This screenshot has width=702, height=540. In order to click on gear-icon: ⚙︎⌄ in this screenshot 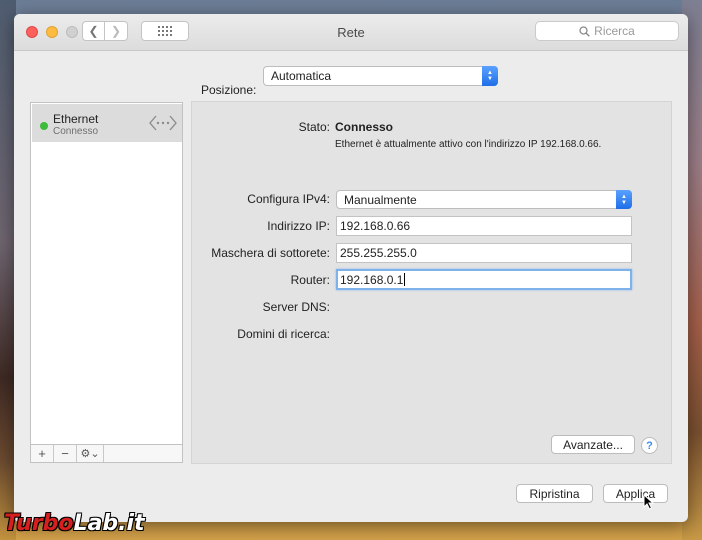, I will do `click(90, 454)`.